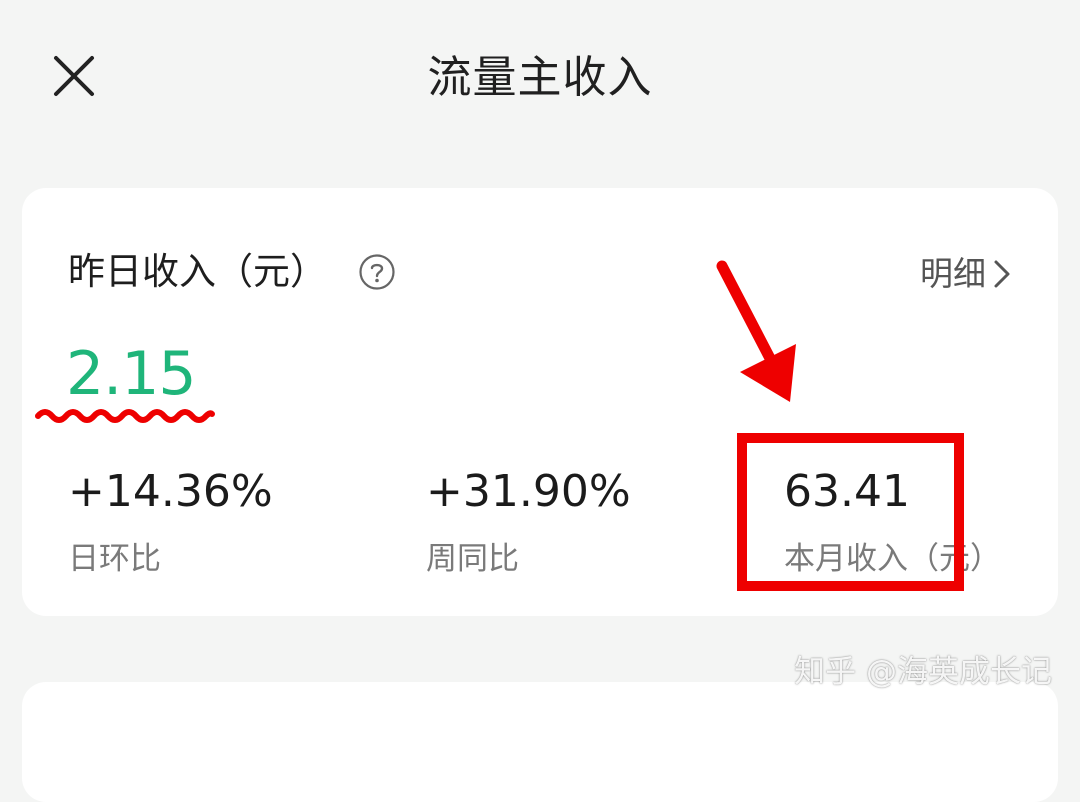 Image resolution: width=1080 pixels, height=802 pixels. I want to click on monthly-income-value: 63.41, so click(847, 491).